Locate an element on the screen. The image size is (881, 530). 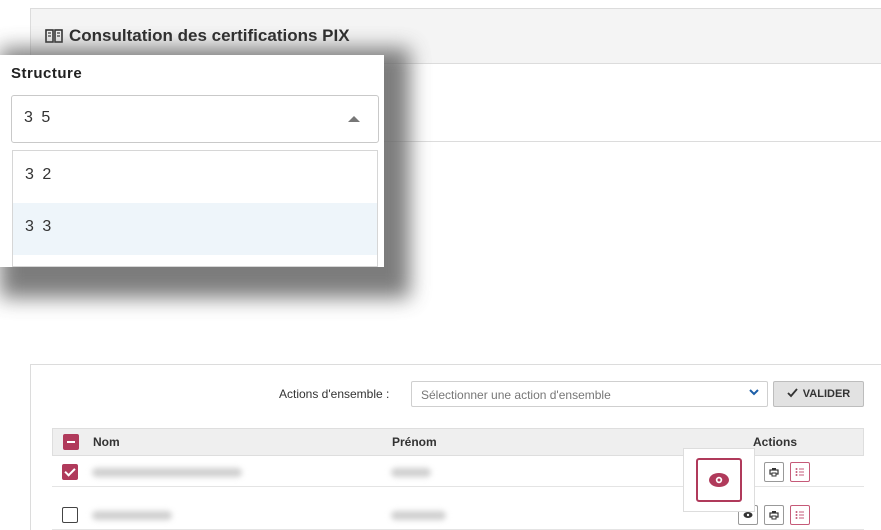
bulk-actions-label: Actions d'ensemble : is located at coordinates (334, 394).